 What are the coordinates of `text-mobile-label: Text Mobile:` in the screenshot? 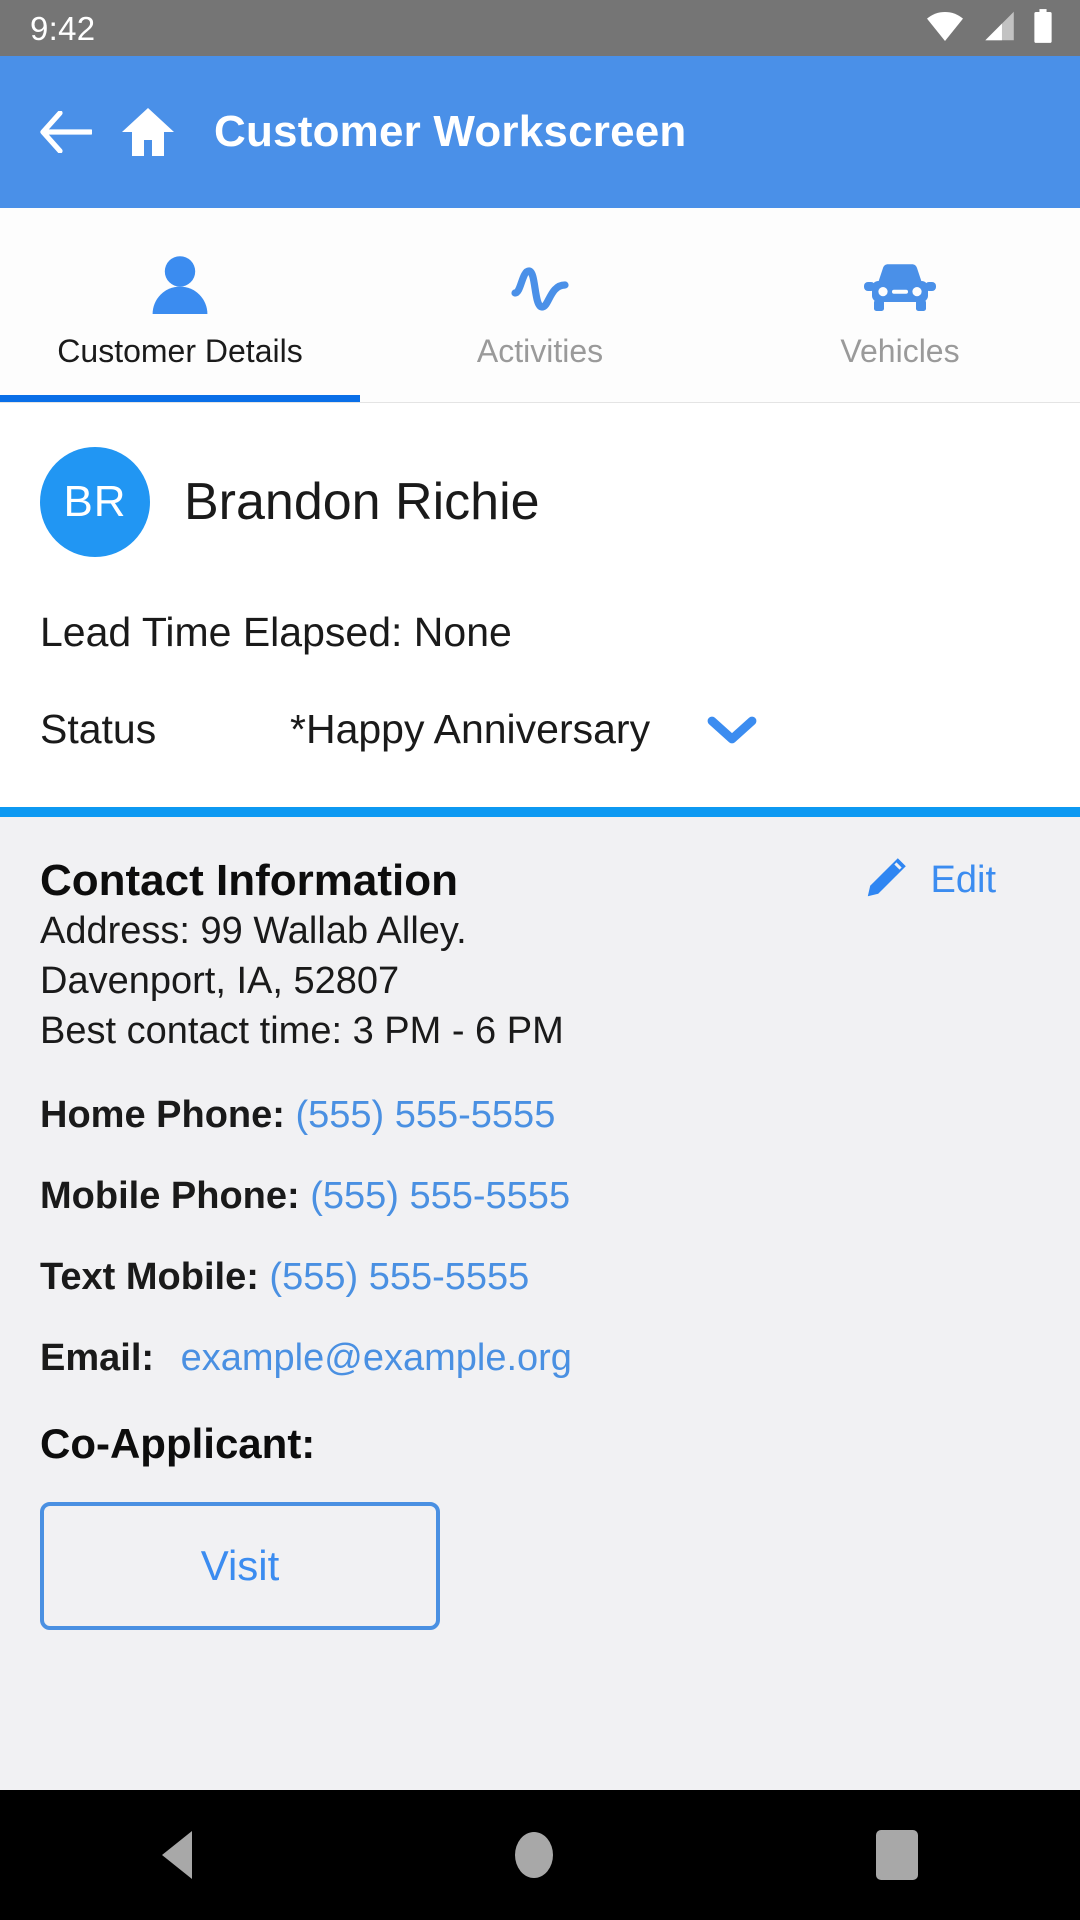 It's located at (149, 1277).